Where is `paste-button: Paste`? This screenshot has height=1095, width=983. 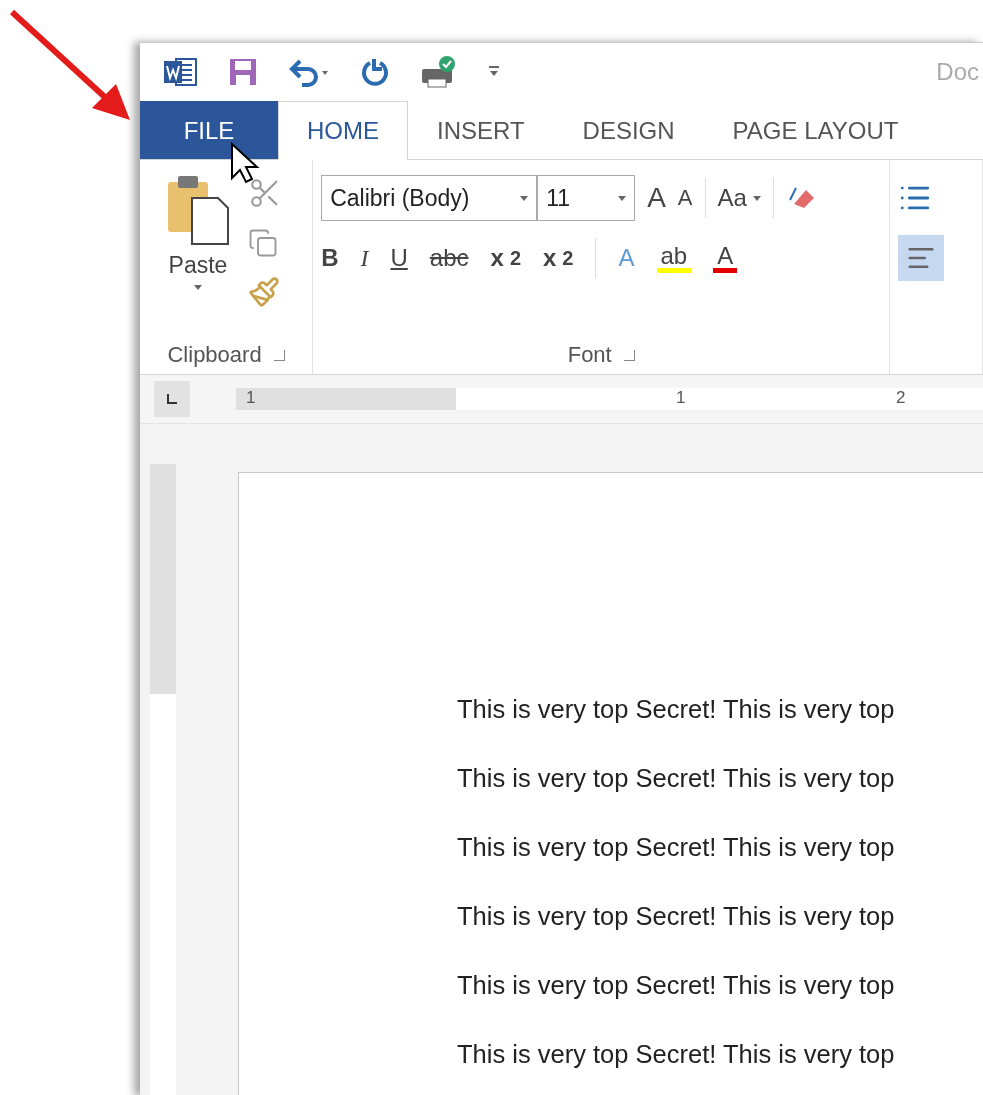 paste-button: Paste is located at coordinates (198, 255).